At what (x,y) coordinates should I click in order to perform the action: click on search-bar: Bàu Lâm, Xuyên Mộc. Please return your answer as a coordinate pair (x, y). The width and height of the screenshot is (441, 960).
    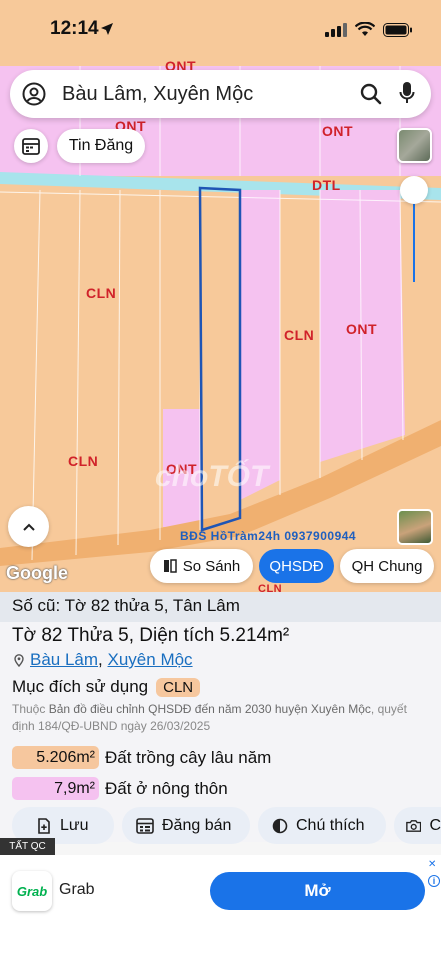
    Looking at the image, I should click on (220, 94).